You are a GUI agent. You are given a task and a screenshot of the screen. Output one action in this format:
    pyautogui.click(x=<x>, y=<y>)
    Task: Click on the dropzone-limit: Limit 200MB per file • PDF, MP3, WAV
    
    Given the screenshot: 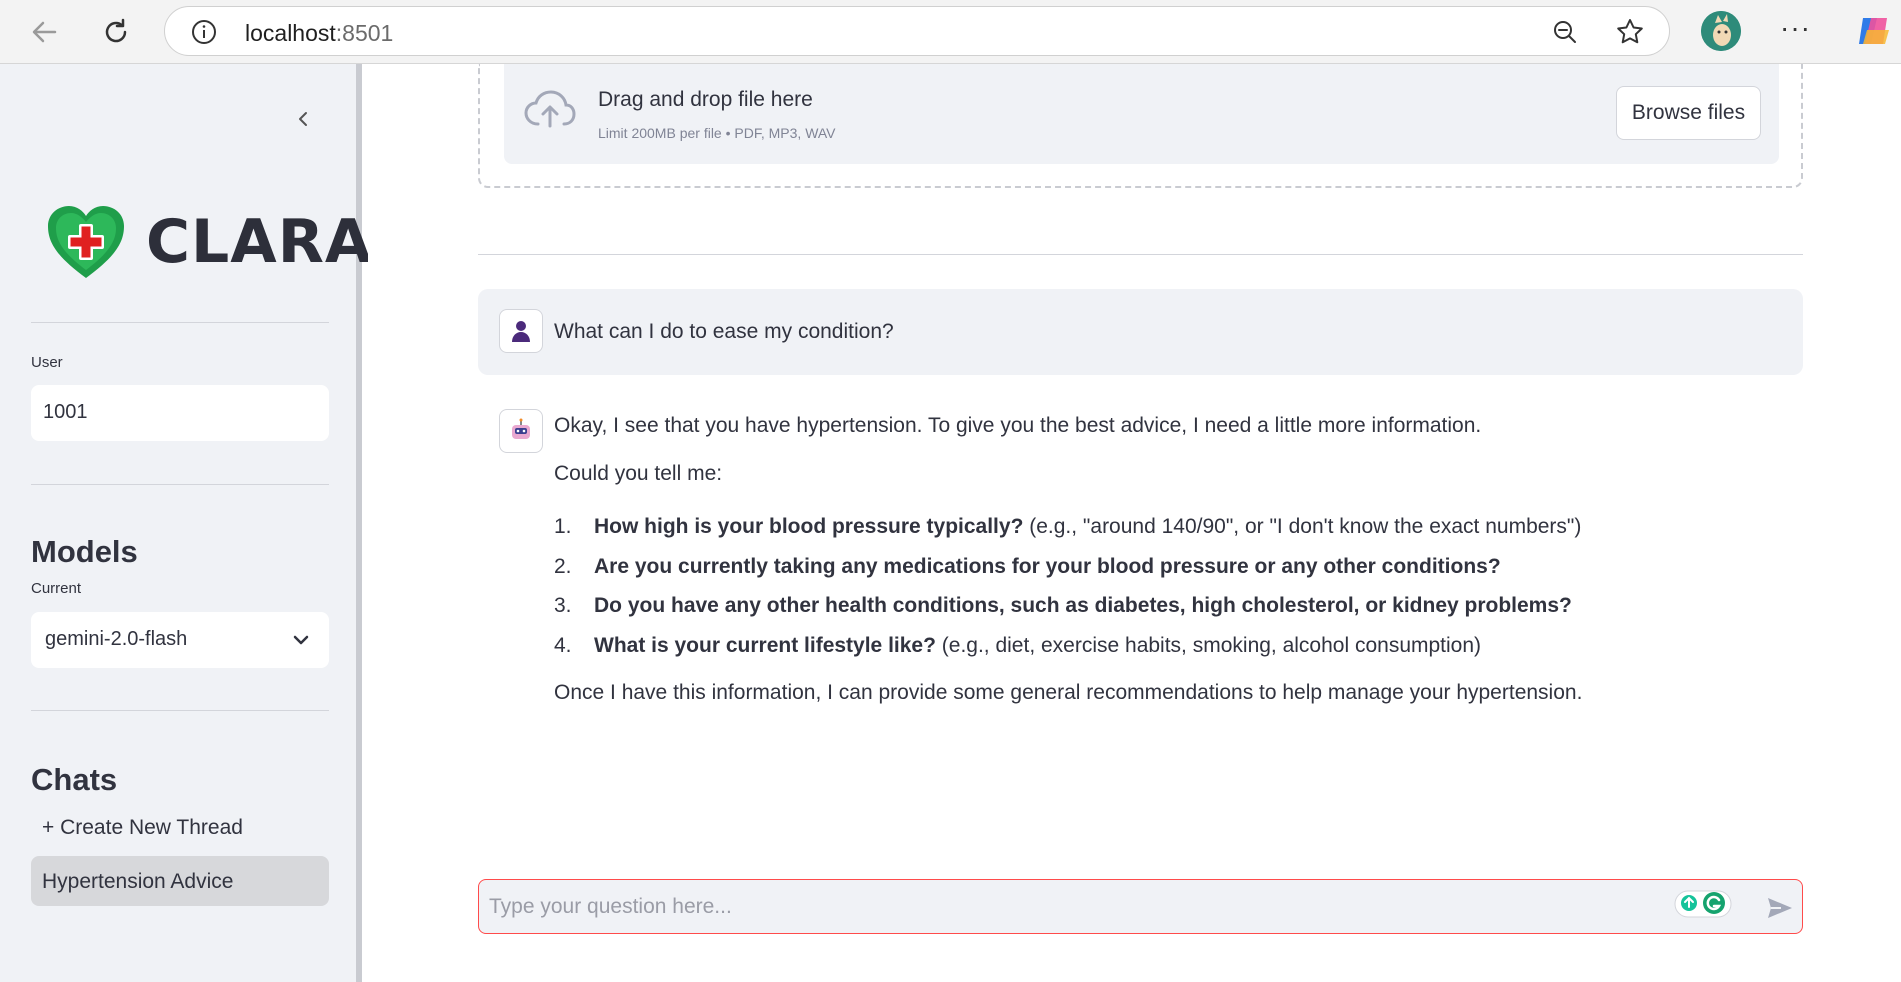 What is the action you would take?
    pyautogui.click(x=717, y=133)
    